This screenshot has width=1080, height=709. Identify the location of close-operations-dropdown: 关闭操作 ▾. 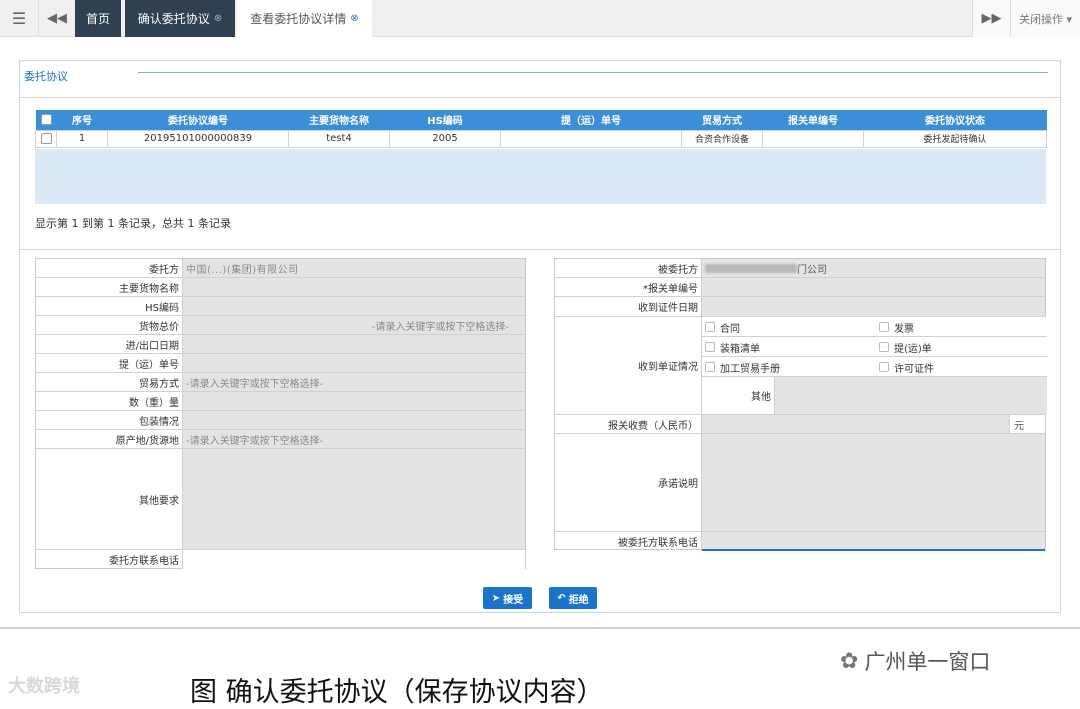
(1045, 18).